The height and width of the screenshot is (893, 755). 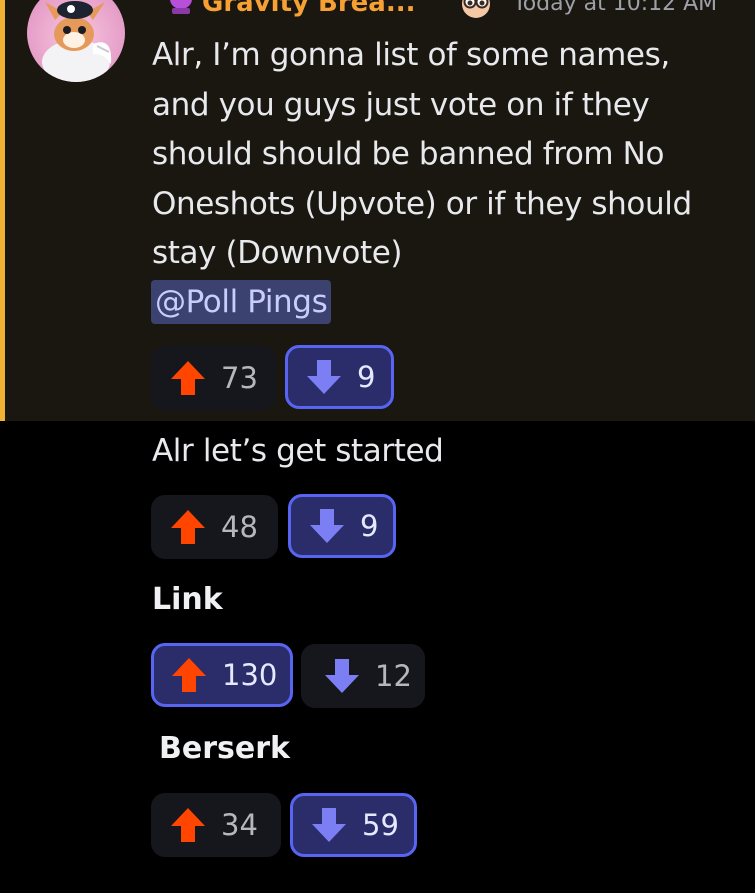 I want to click on reaction-count: 34, so click(x=239, y=825).